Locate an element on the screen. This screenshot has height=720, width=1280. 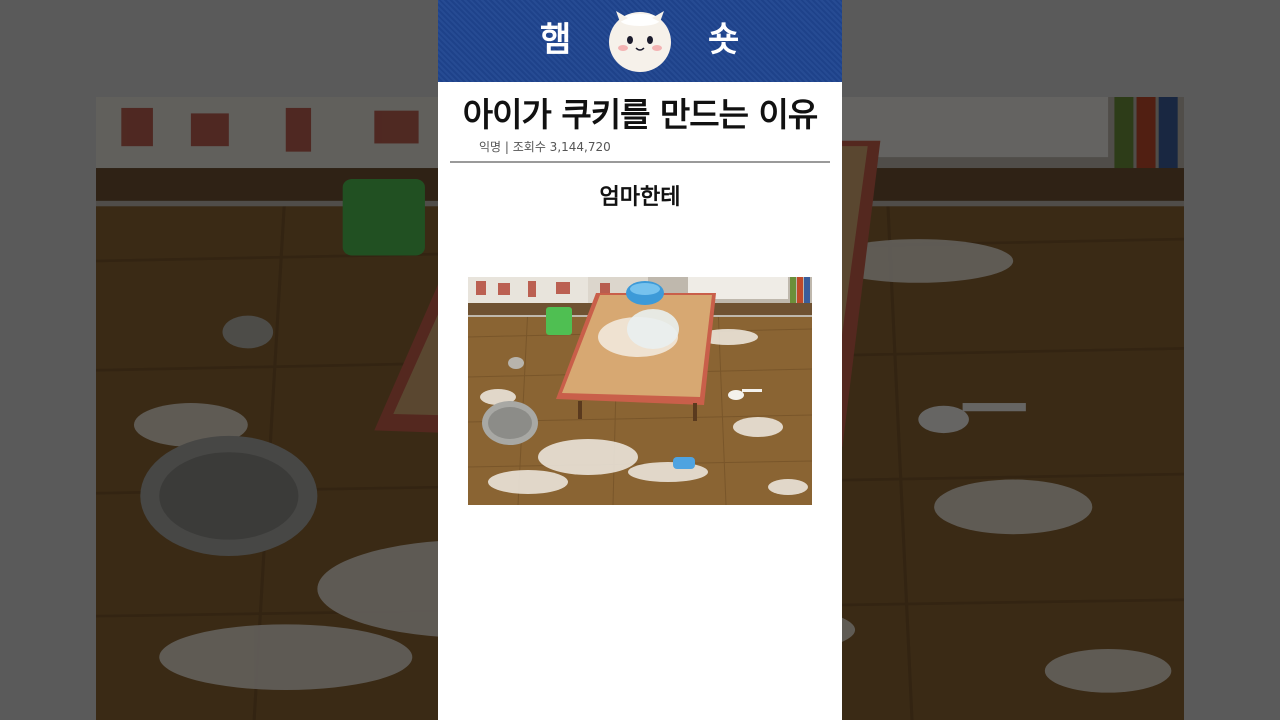
logo-text-left: 햄 is located at coordinates (556, 40).